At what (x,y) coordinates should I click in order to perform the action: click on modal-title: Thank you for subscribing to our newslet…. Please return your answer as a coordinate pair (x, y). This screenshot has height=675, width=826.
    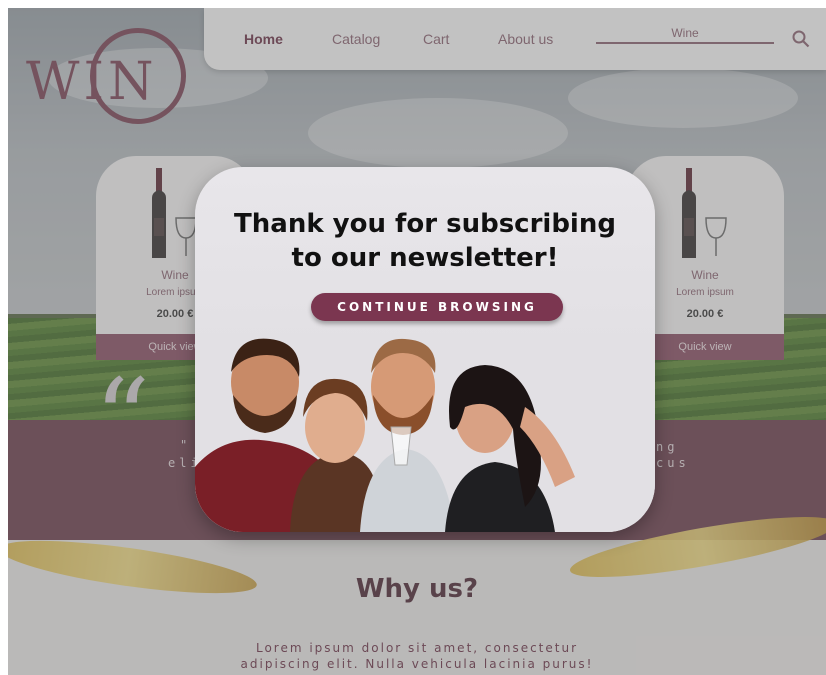
    Looking at the image, I should click on (425, 241).